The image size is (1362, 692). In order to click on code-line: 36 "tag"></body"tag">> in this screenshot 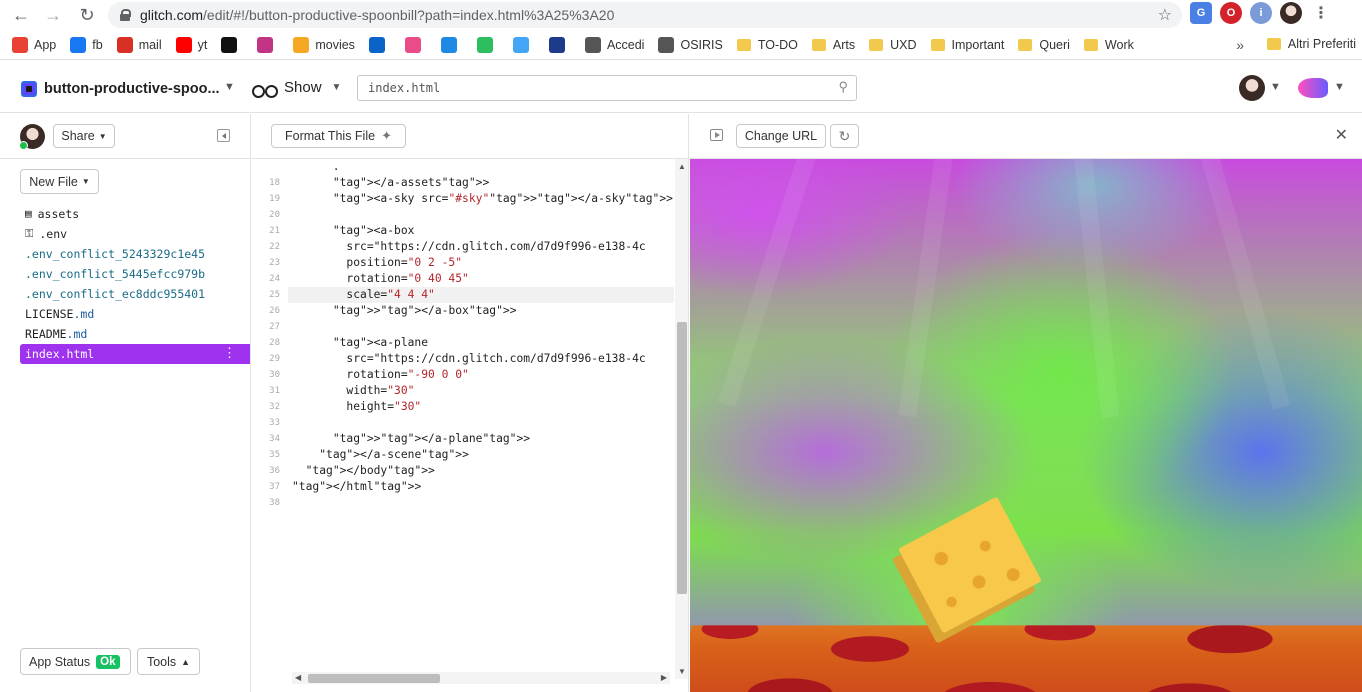, I will do `click(463, 471)`.